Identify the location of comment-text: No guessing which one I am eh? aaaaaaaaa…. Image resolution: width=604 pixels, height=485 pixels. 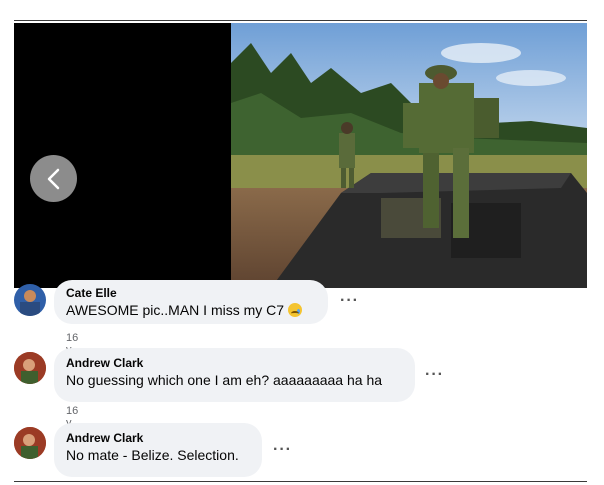
(224, 380).